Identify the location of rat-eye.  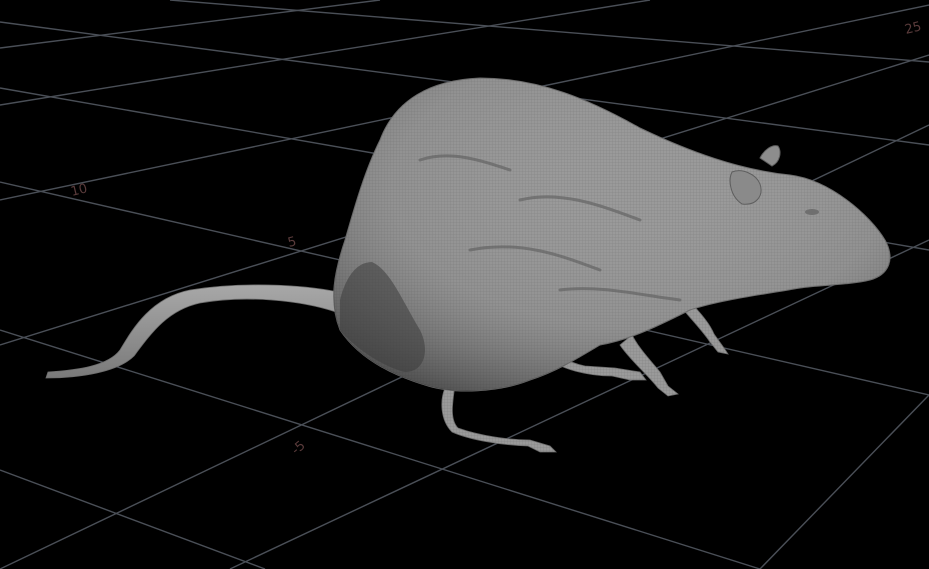
(812, 212).